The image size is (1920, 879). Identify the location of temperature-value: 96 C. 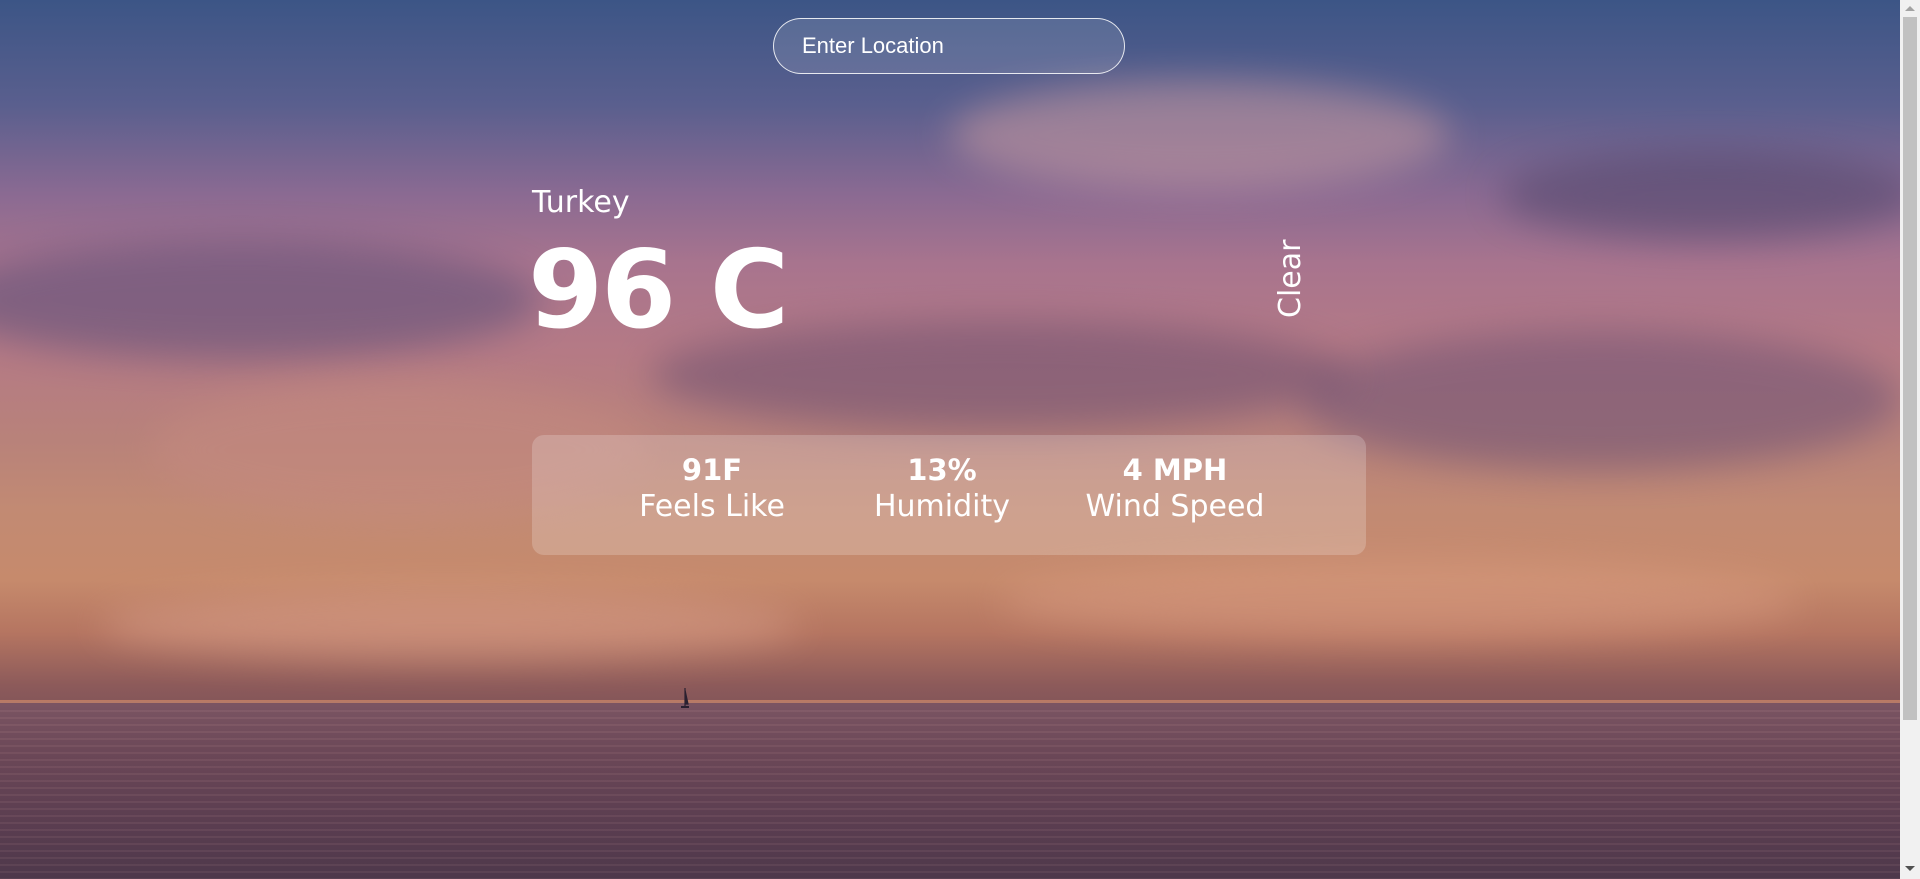
(658, 290).